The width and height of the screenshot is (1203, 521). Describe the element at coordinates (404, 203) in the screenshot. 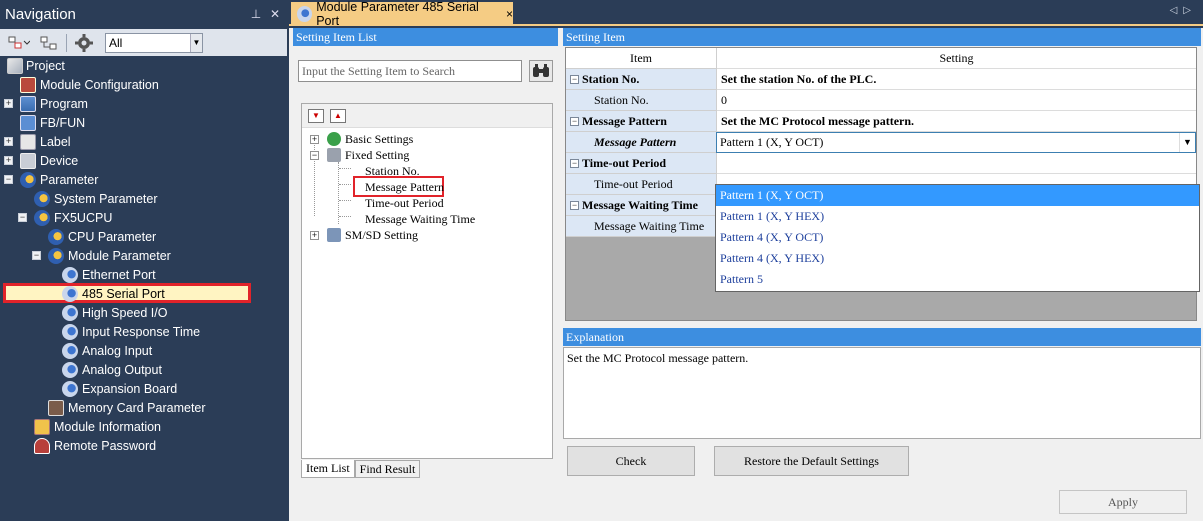

I see `list-item-time-out-period: Time-out Period` at that location.